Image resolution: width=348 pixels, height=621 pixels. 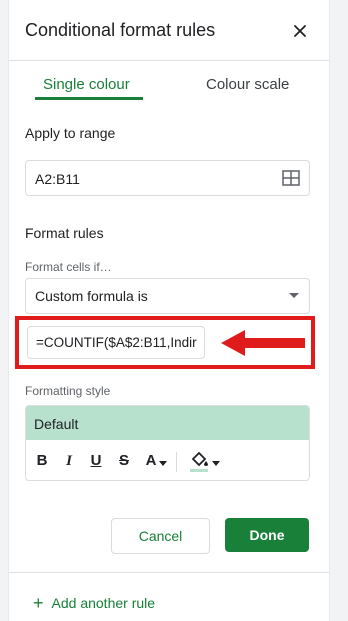 I want to click on style-preview: Default, so click(x=167, y=423).